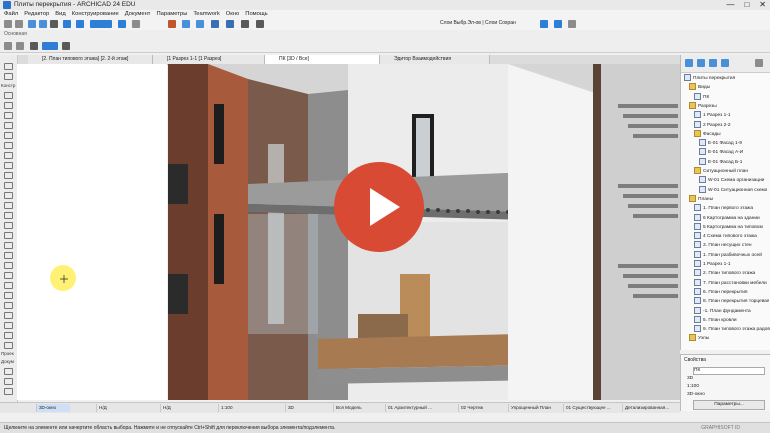 This screenshot has width=770, height=433. What do you see at coordinates (759, 63) in the screenshot?
I see `navigator-options-icon` at bounding box center [759, 63].